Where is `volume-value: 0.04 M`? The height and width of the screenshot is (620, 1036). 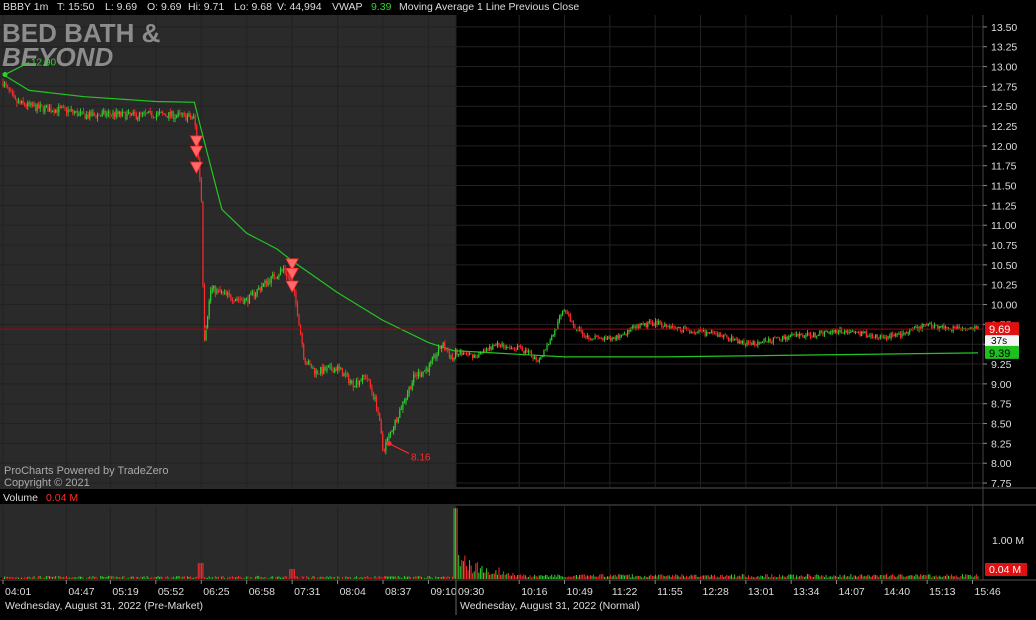
volume-value: 0.04 M is located at coordinates (62, 498).